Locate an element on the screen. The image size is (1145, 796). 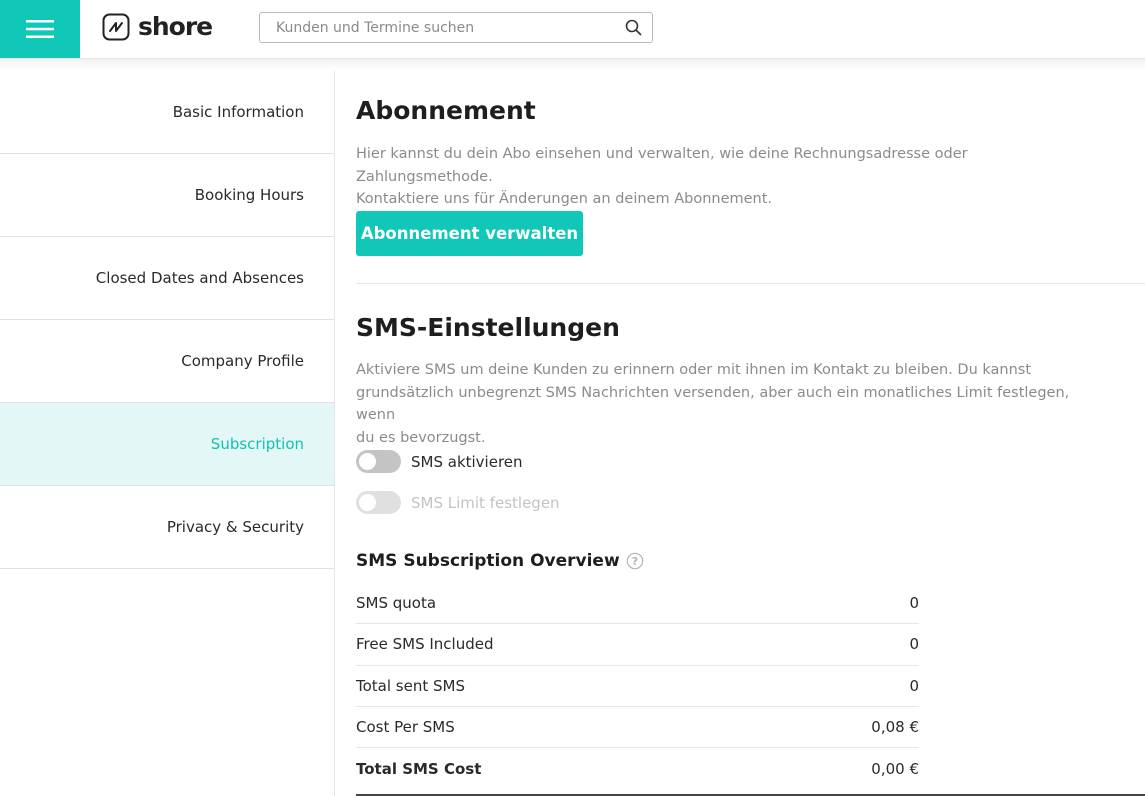
help-icon: ? is located at coordinates (635, 561).